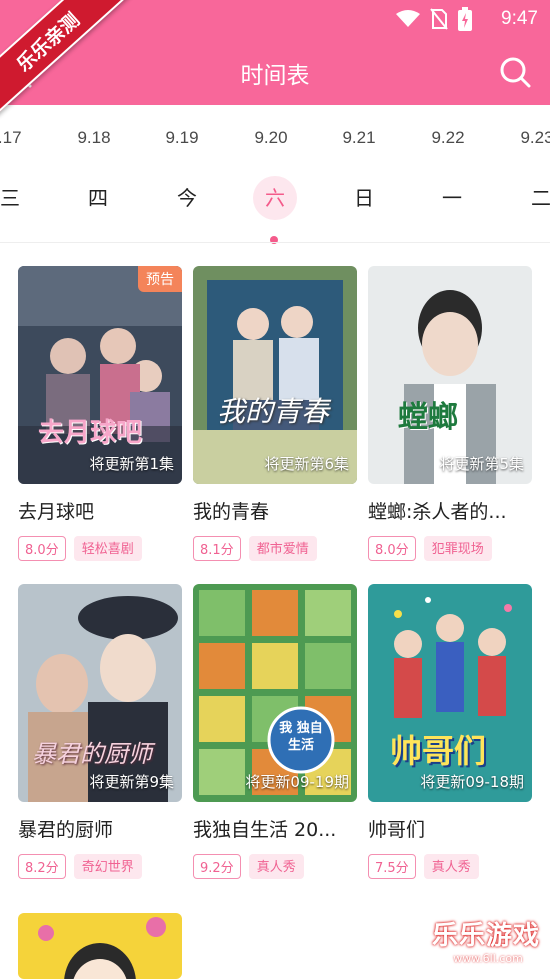 The height and width of the screenshot is (979, 550). Describe the element at coordinates (457, 548) in the screenshot. I see `genre-tag: 犯罪现场` at that location.